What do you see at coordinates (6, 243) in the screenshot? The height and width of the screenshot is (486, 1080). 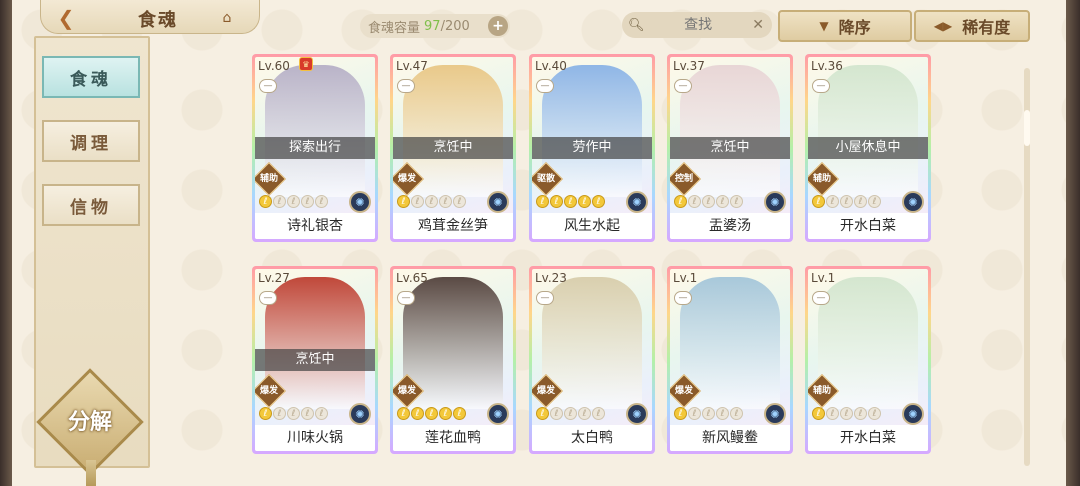 I see `left-frame` at bounding box center [6, 243].